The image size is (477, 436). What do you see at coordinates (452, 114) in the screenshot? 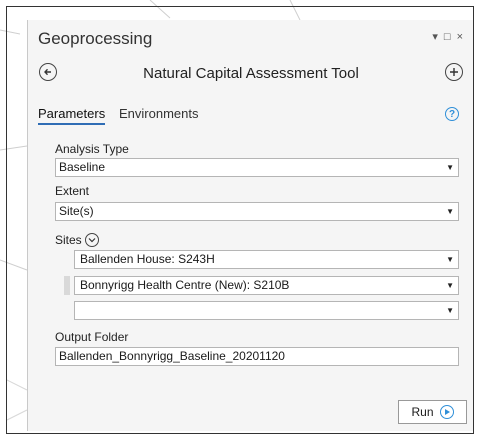
I see `help-icon: ?` at bounding box center [452, 114].